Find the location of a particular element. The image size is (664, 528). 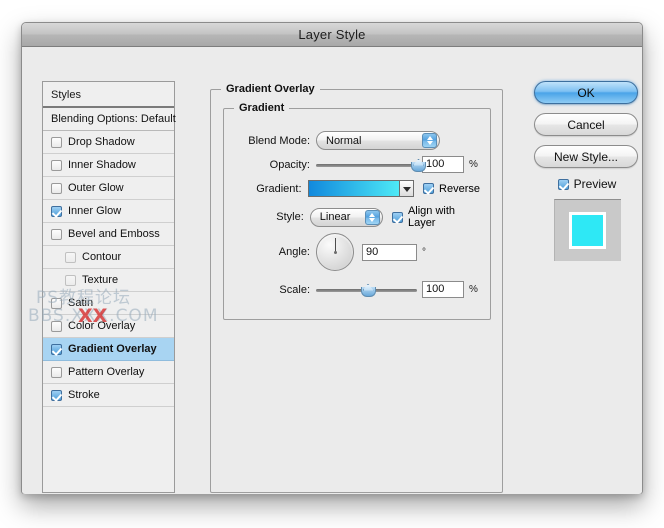

styles-list-header: Styles is located at coordinates (108, 95).